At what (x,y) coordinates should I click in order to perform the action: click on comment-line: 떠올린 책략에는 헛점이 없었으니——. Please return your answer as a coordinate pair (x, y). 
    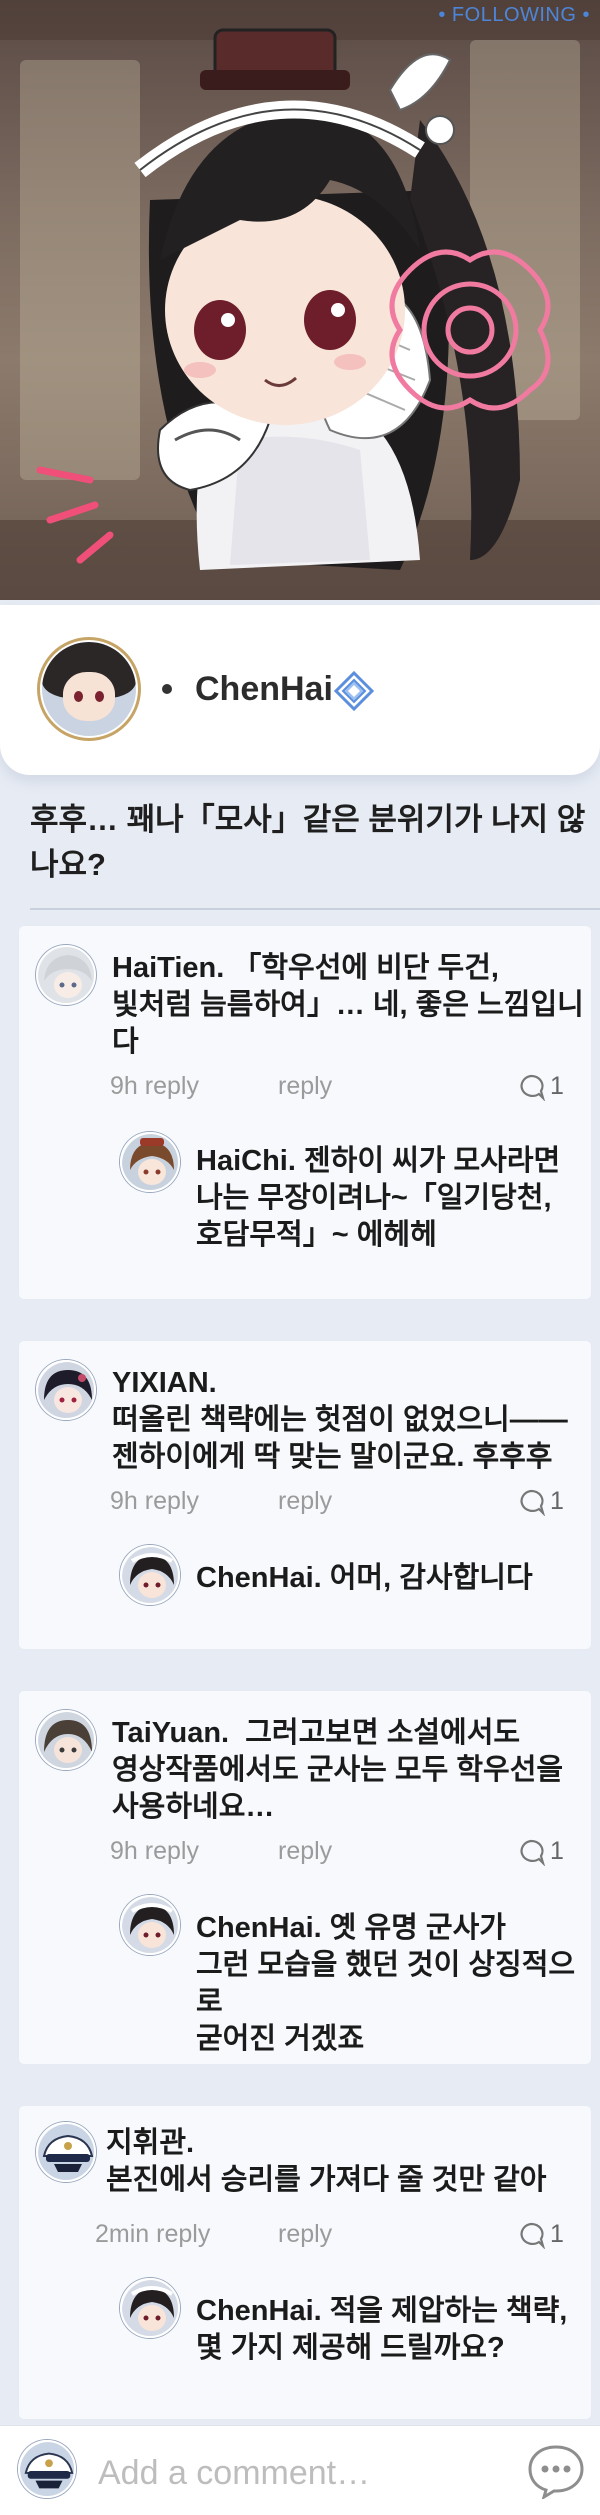
    Looking at the image, I should click on (340, 1420).